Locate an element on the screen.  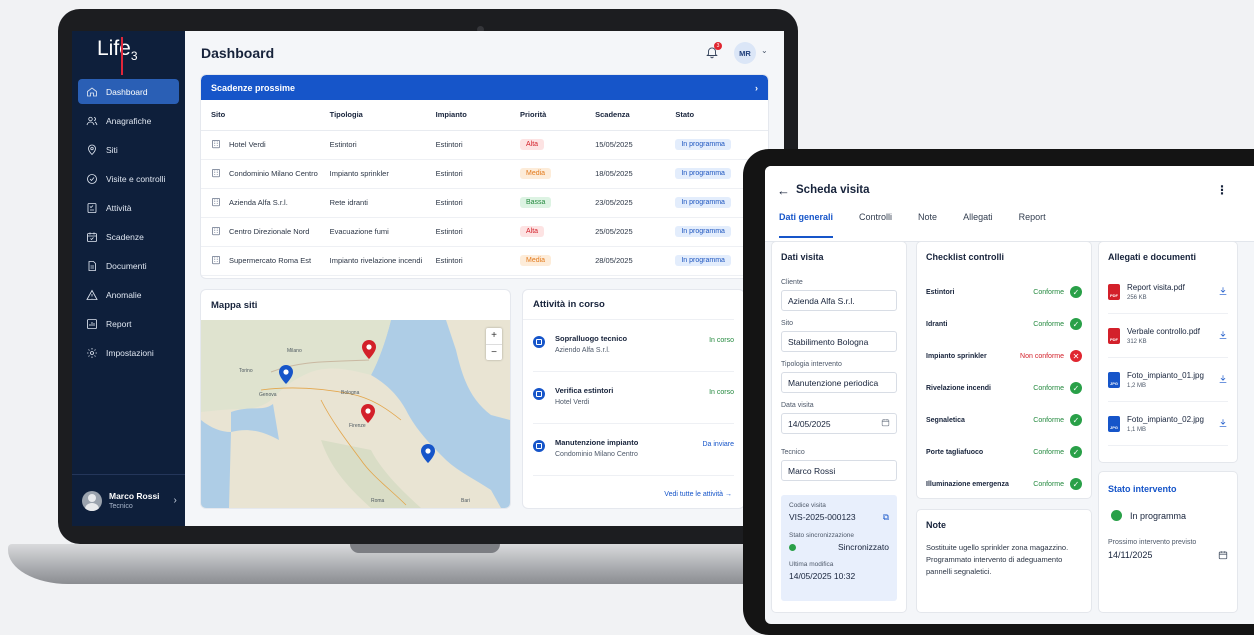
column-header: Stato is located at coordinates (721, 115).